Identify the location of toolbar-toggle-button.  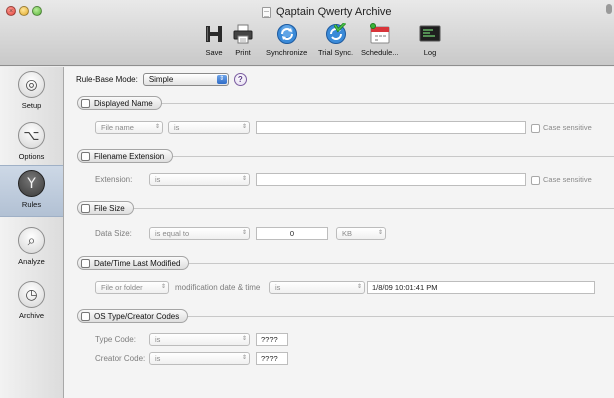
(609, 9).